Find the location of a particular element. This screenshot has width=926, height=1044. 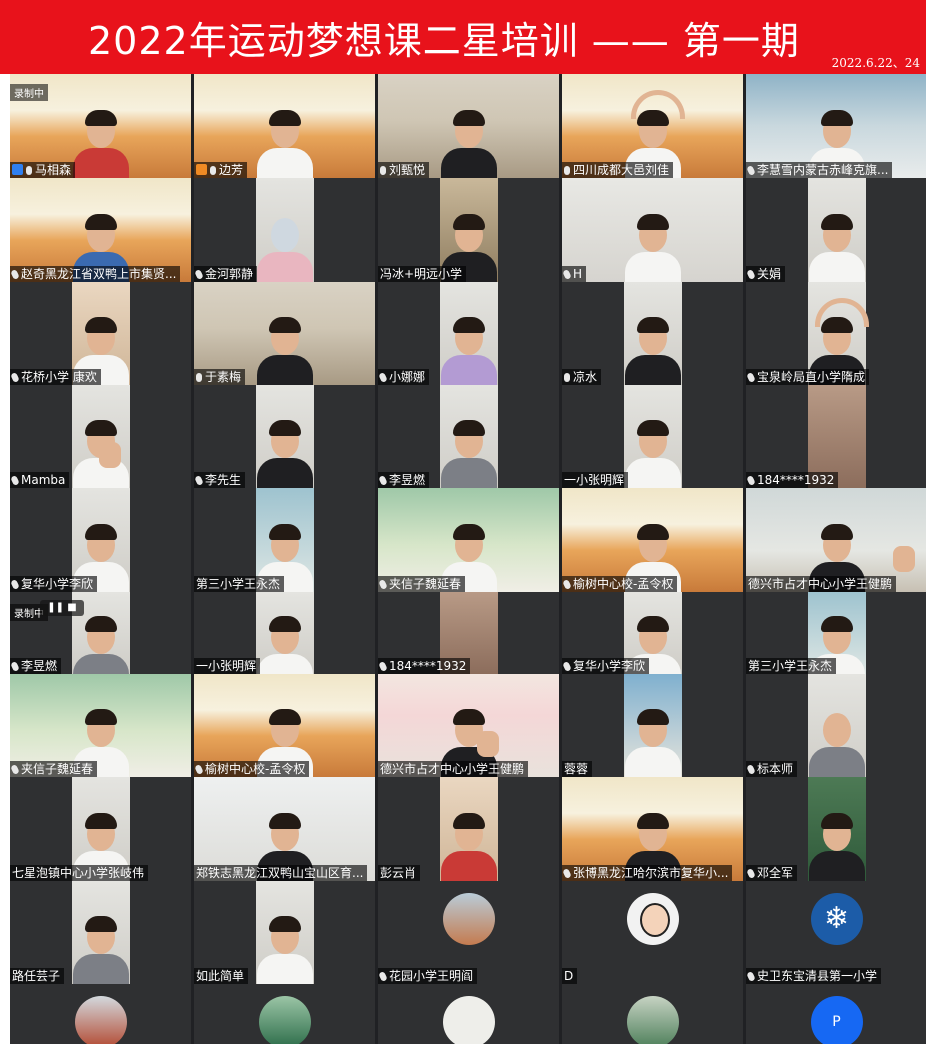

participant-name: 小娜娜 is located at coordinates (404, 377).